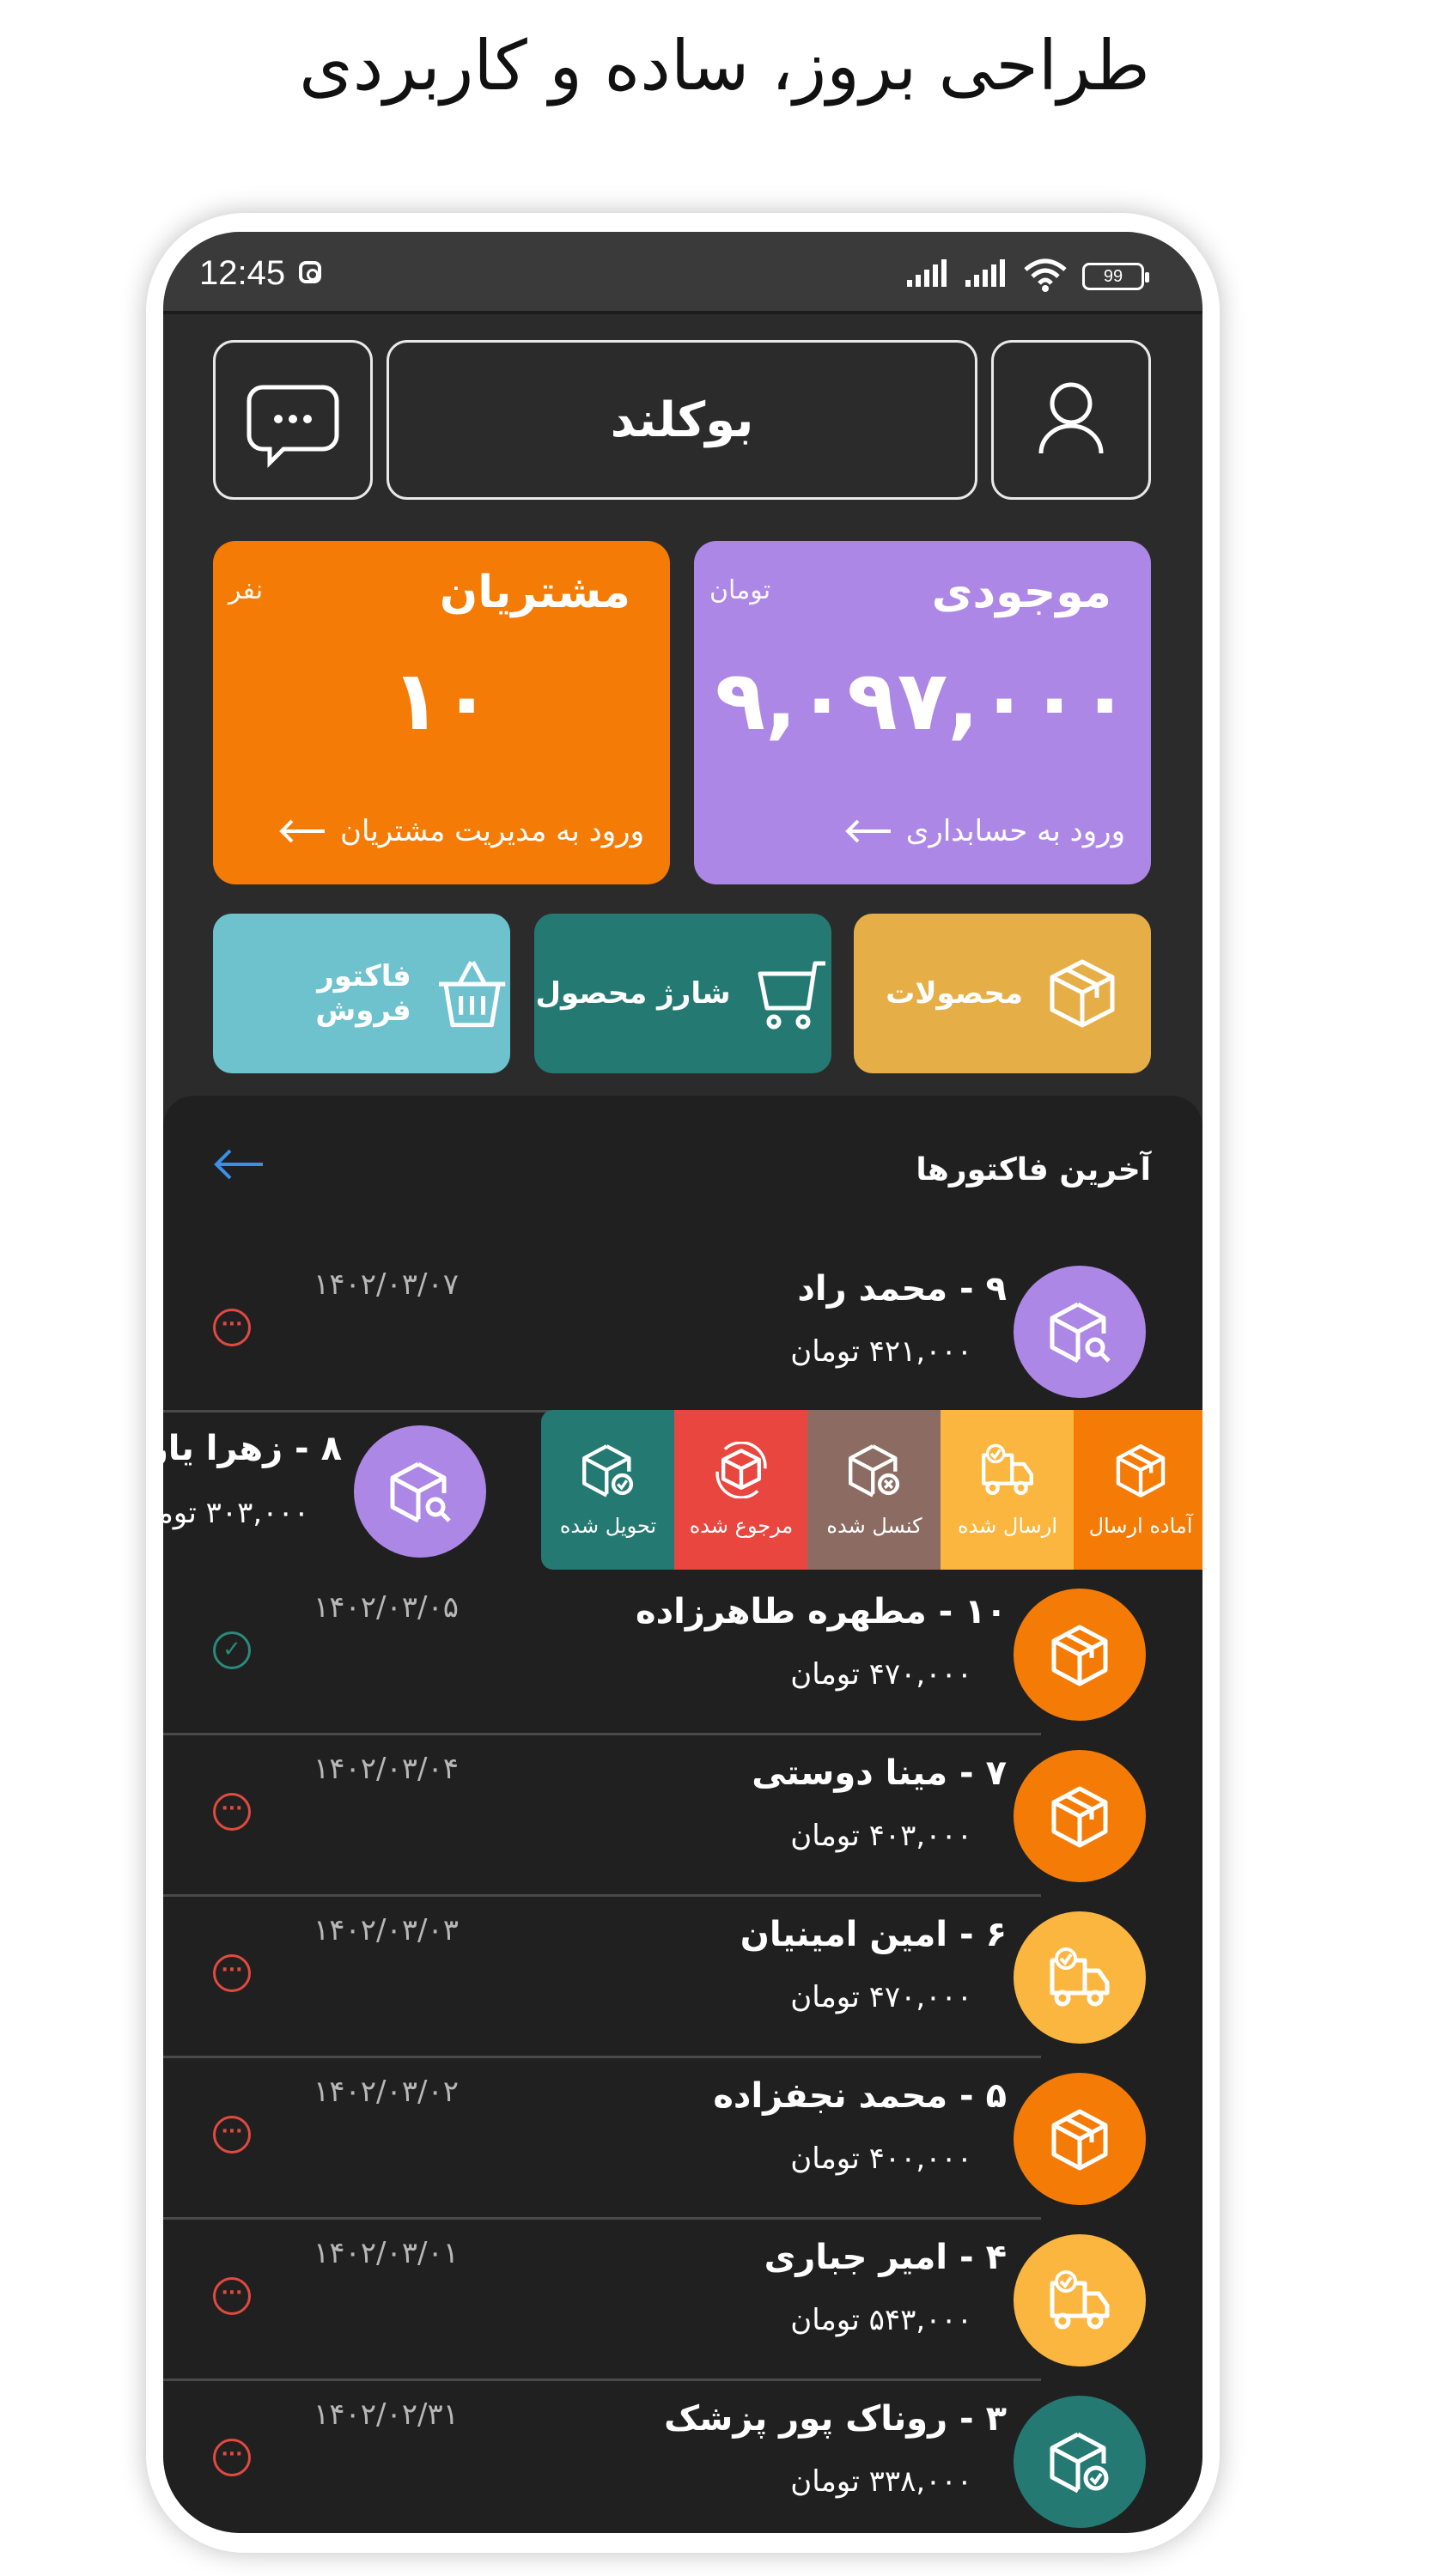 The width and height of the screenshot is (1449, 2576). What do you see at coordinates (472, 995) in the screenshot?
I see `basket-icon` at bounding box center [472, 995].